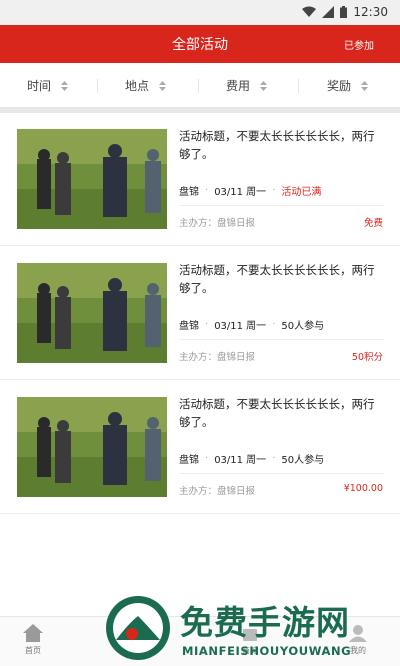  I want to click on filter-location: 地点, so click(146, 85).